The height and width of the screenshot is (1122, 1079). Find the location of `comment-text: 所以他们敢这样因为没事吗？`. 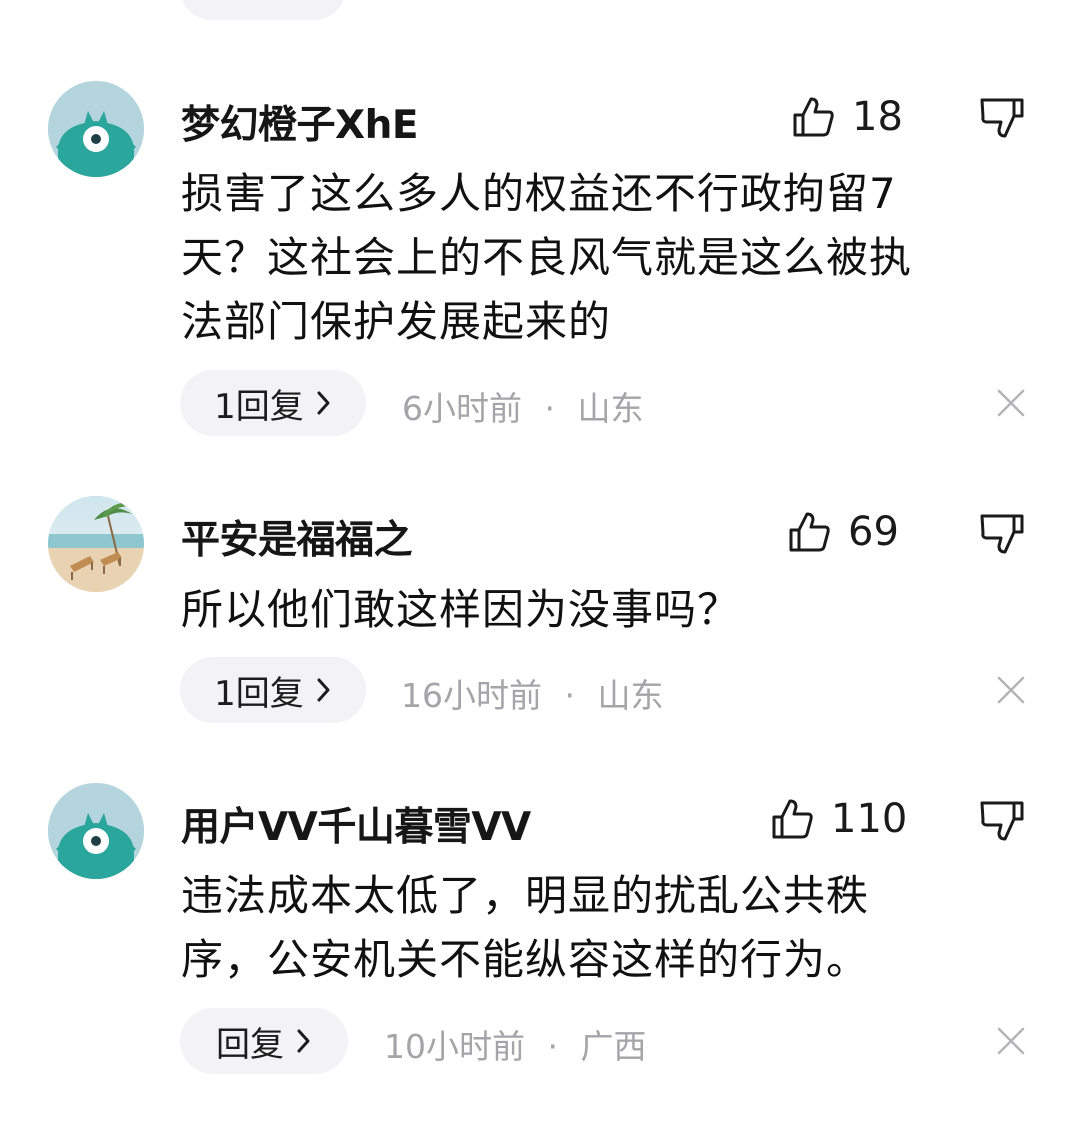

comment-text: 所以他们敢这样因为没事吗？ is located at coordinates (596, 610).